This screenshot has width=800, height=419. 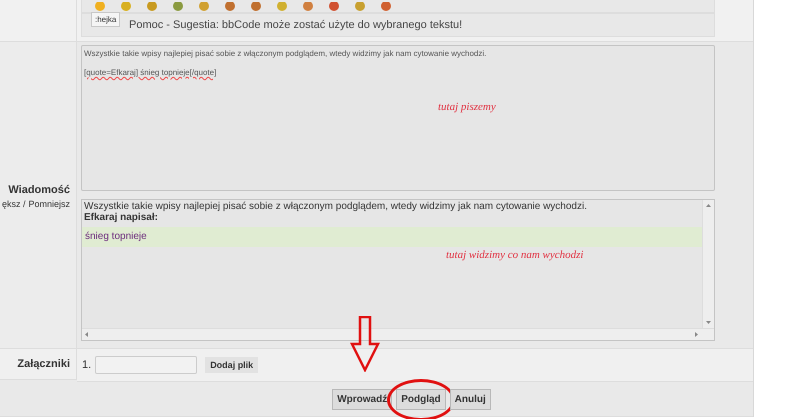 What do you see at coordinates (470, 399) in the screenshot?
I see `form-button: Anuluj` at bounding box center [470, 399].